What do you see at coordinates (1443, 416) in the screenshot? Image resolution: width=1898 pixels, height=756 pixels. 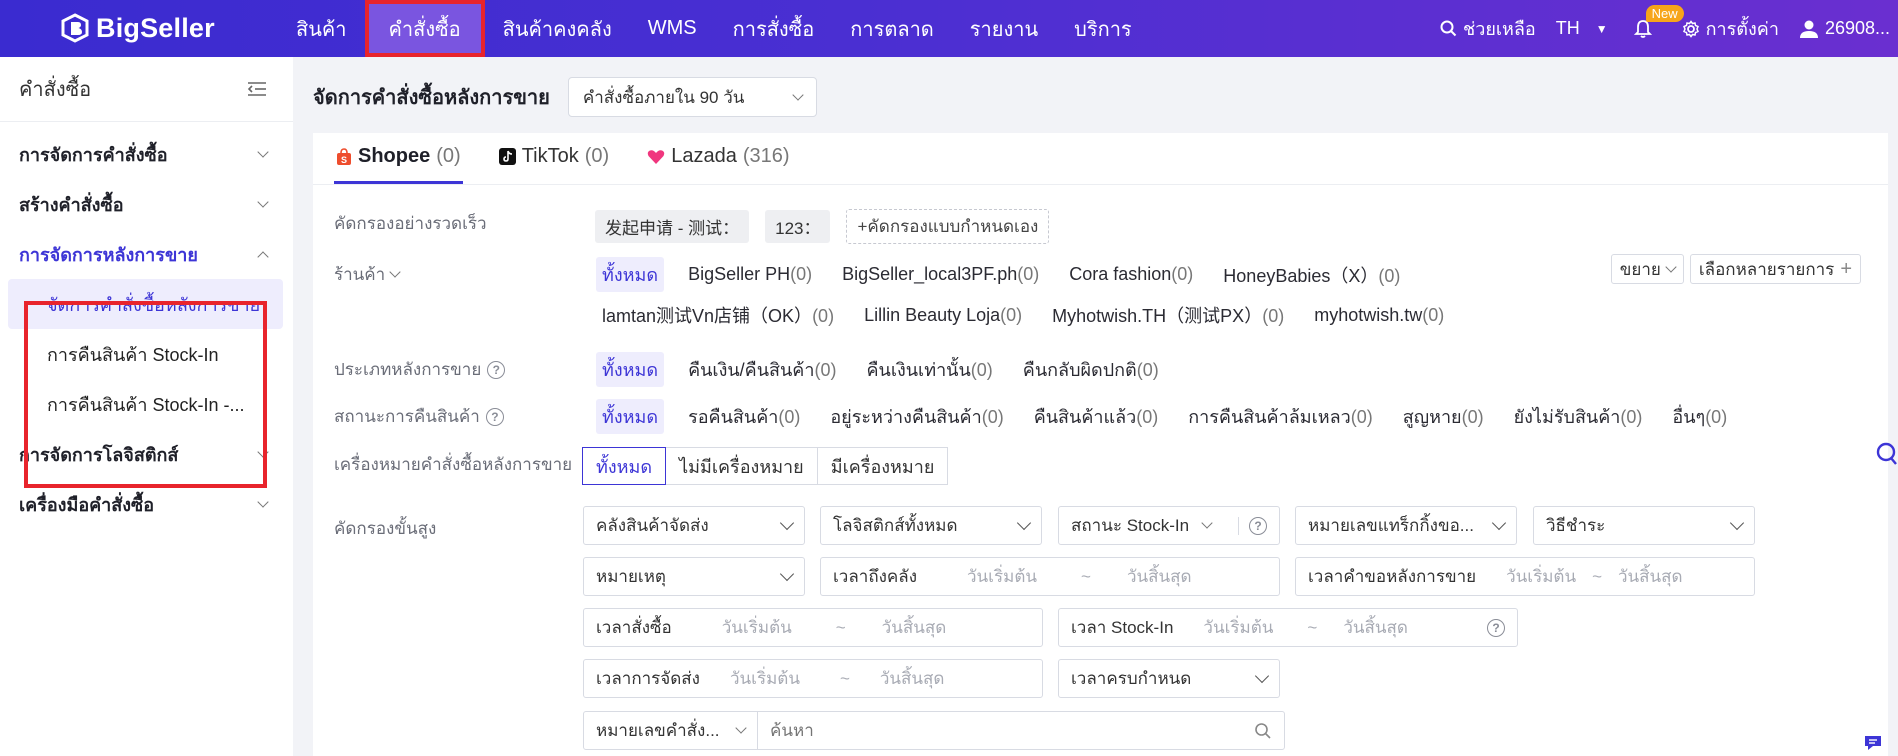 I see `status-option: สูญหาย(0)` at bounding box center [1443, 416].